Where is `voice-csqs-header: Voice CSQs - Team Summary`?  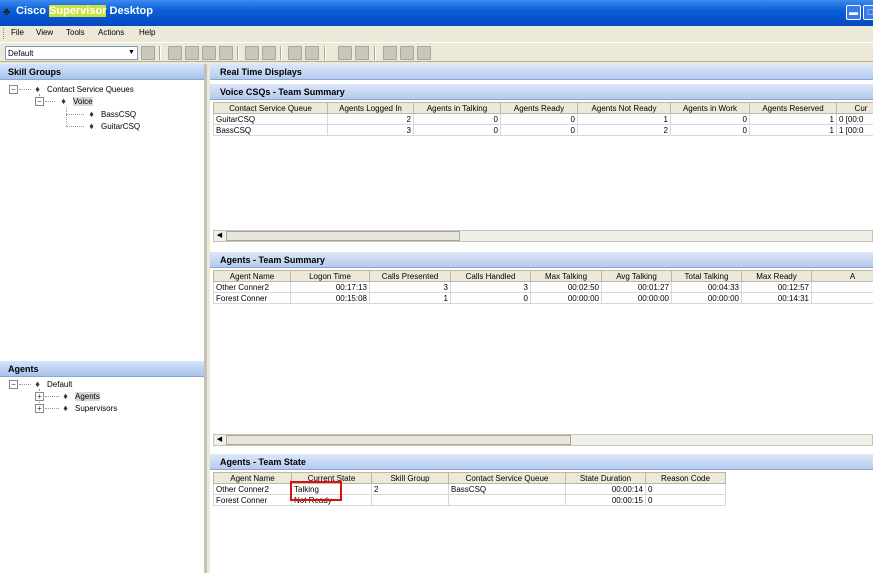
voice-csqs-header: Voice CSQs - Team Summary is located at coordinates (541, 92).